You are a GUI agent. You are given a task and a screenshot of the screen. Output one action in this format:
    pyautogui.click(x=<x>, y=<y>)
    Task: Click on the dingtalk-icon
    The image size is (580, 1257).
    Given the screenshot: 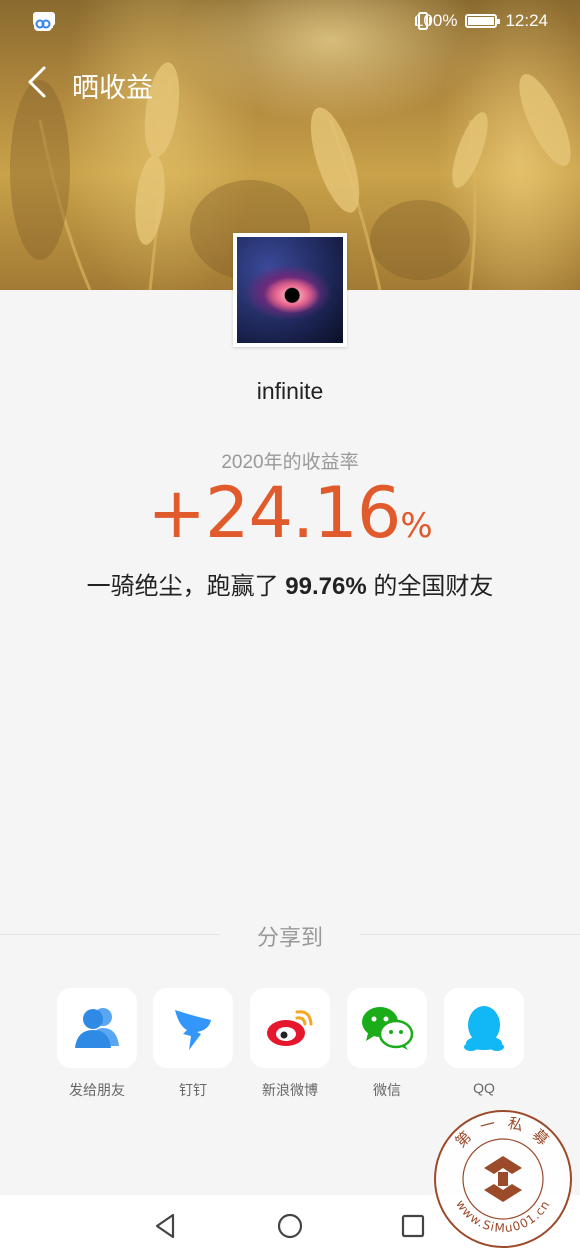 What is the action you would take?
    pyautogui.click(x=193, y=1030)
    